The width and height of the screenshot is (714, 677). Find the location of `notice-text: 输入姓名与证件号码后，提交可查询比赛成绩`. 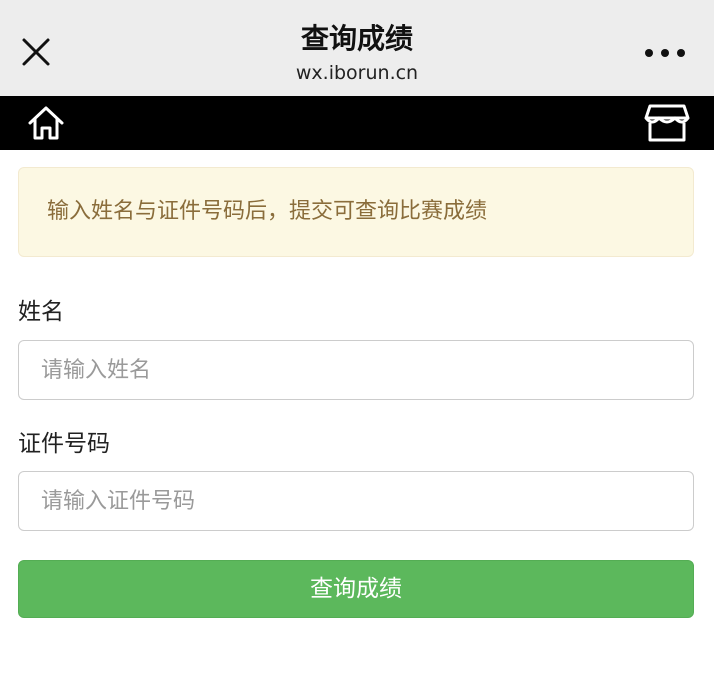

notice-text: 输入姓名与证件号码后，提交可查询比赛成绩 is located at coordinates (267, 211).